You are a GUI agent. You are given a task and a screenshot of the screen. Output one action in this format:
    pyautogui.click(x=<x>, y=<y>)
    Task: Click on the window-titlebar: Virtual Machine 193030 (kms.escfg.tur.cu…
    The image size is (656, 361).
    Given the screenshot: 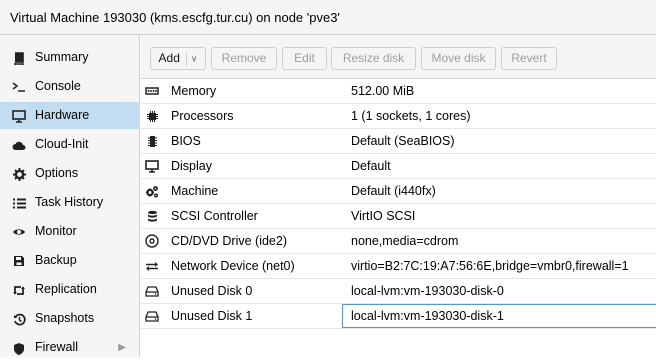 What is the action you would take?
    pyautogui.click(x=328, y=17)
    